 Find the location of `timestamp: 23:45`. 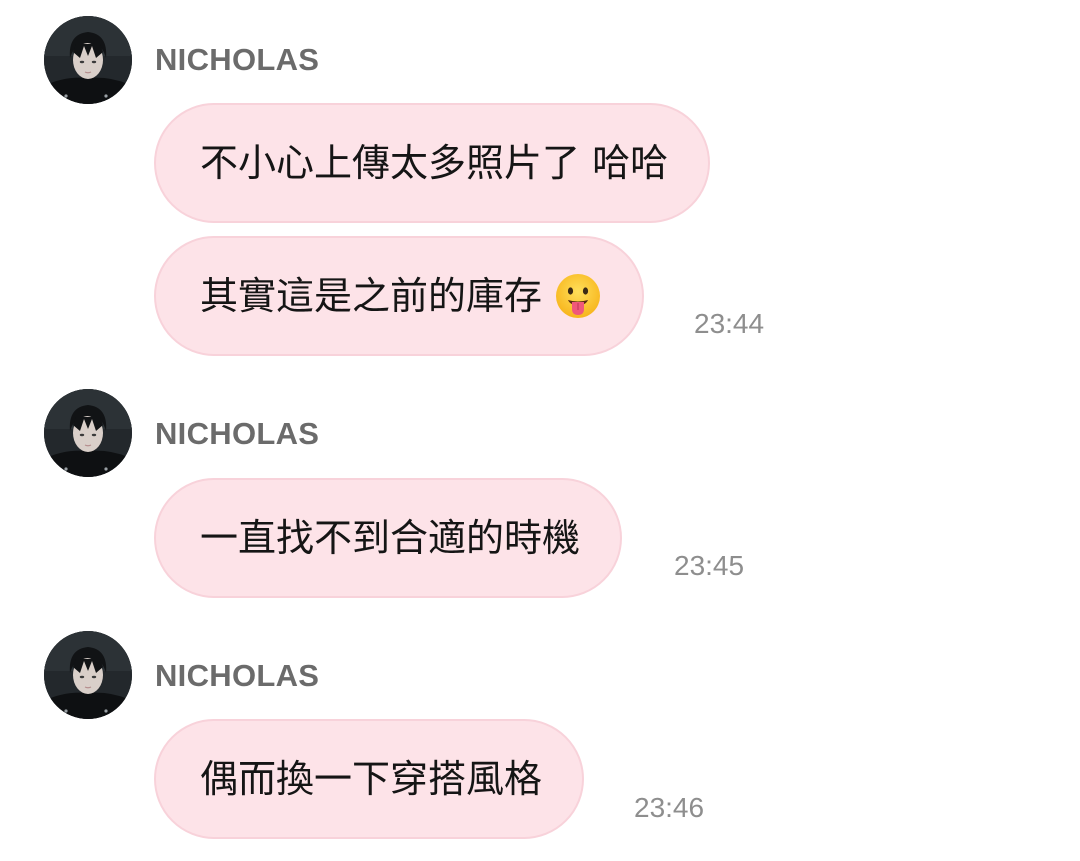

timestamp: 23:45 is located at coordinates (709, 565).